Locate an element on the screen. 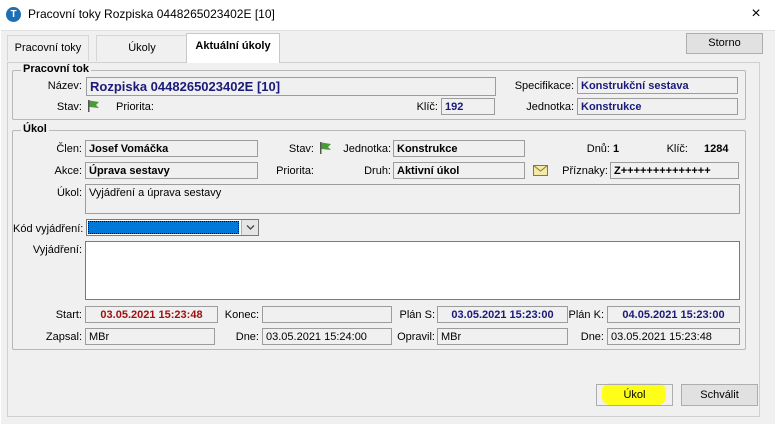  tab-aktualni-ukoly: Aktuální úkoly is located at coordinates (233, 48).